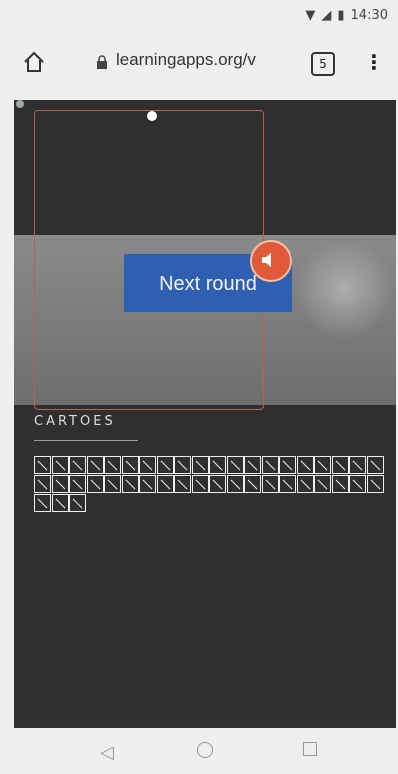 The height and width of the screenshot is (774, 398). What do you see at coordinates (186, 60) in the screenshot?
I see `url-field: learningapps.org/v` at bounding box center [186, 60].